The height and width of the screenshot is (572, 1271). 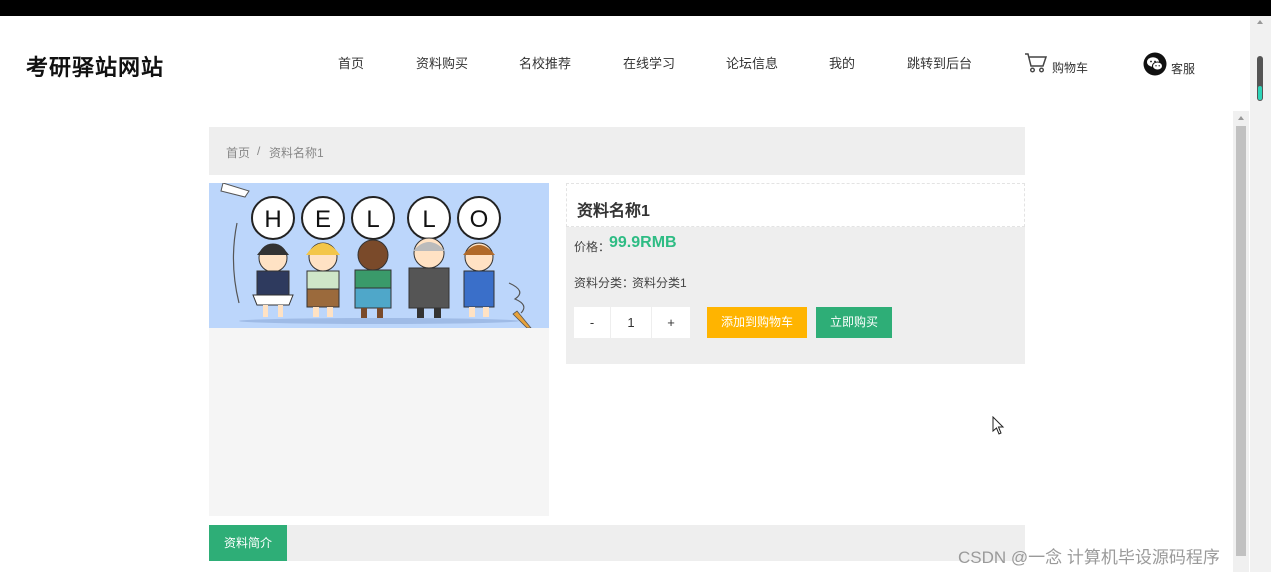 I want to click on product-name: 资料名称1, so click(x=613, y=211).